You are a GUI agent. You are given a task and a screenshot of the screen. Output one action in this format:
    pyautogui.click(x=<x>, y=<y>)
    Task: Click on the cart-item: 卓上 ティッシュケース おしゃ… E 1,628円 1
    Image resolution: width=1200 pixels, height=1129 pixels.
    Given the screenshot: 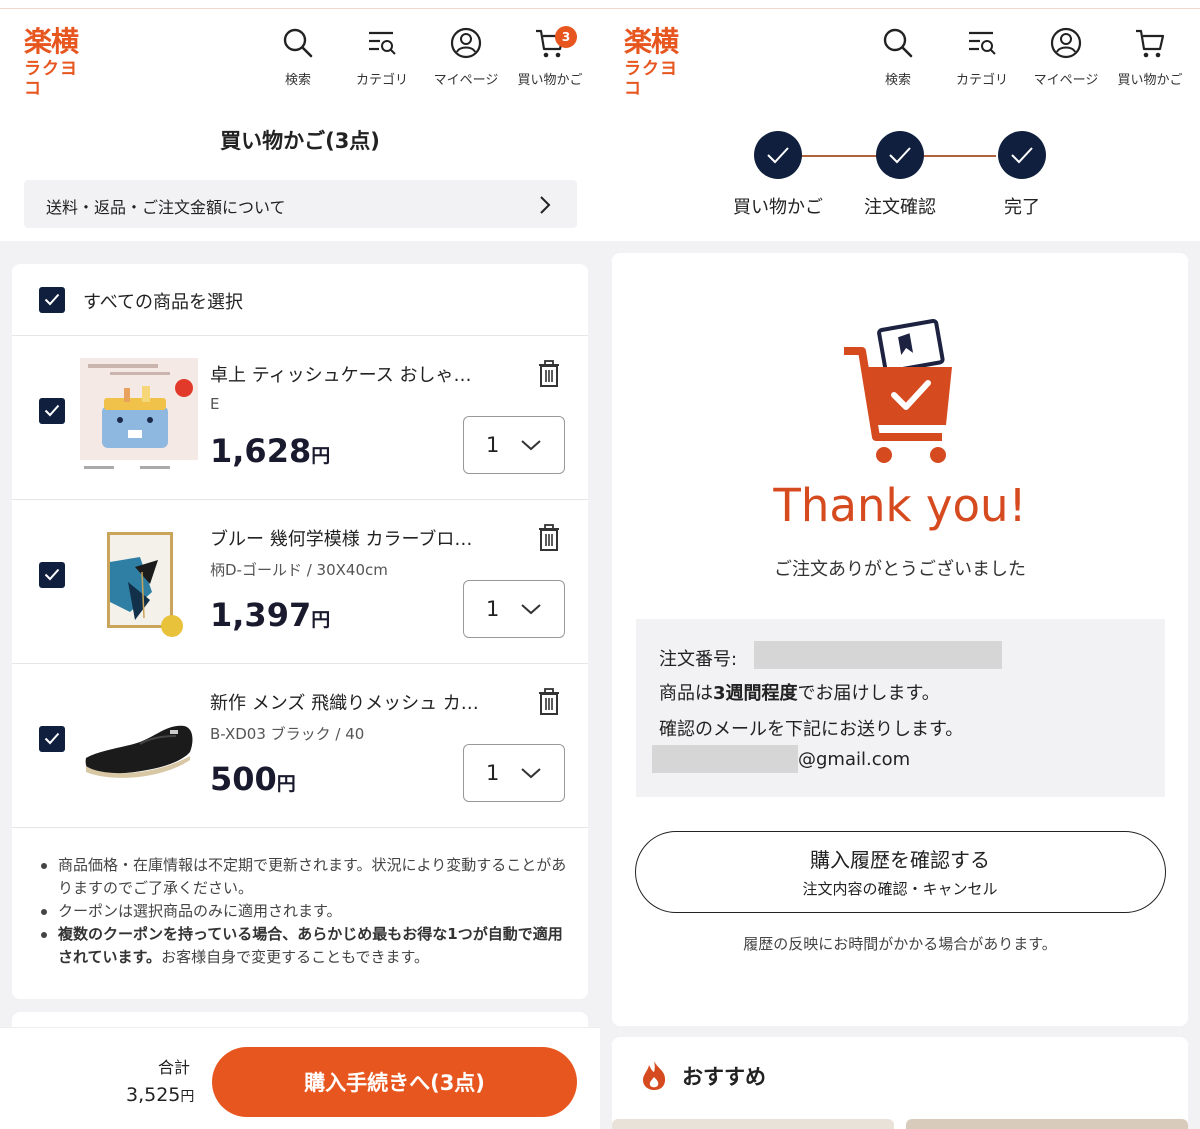 What is the action you would take?
    pyautogui.click(x=300, y=418)
    